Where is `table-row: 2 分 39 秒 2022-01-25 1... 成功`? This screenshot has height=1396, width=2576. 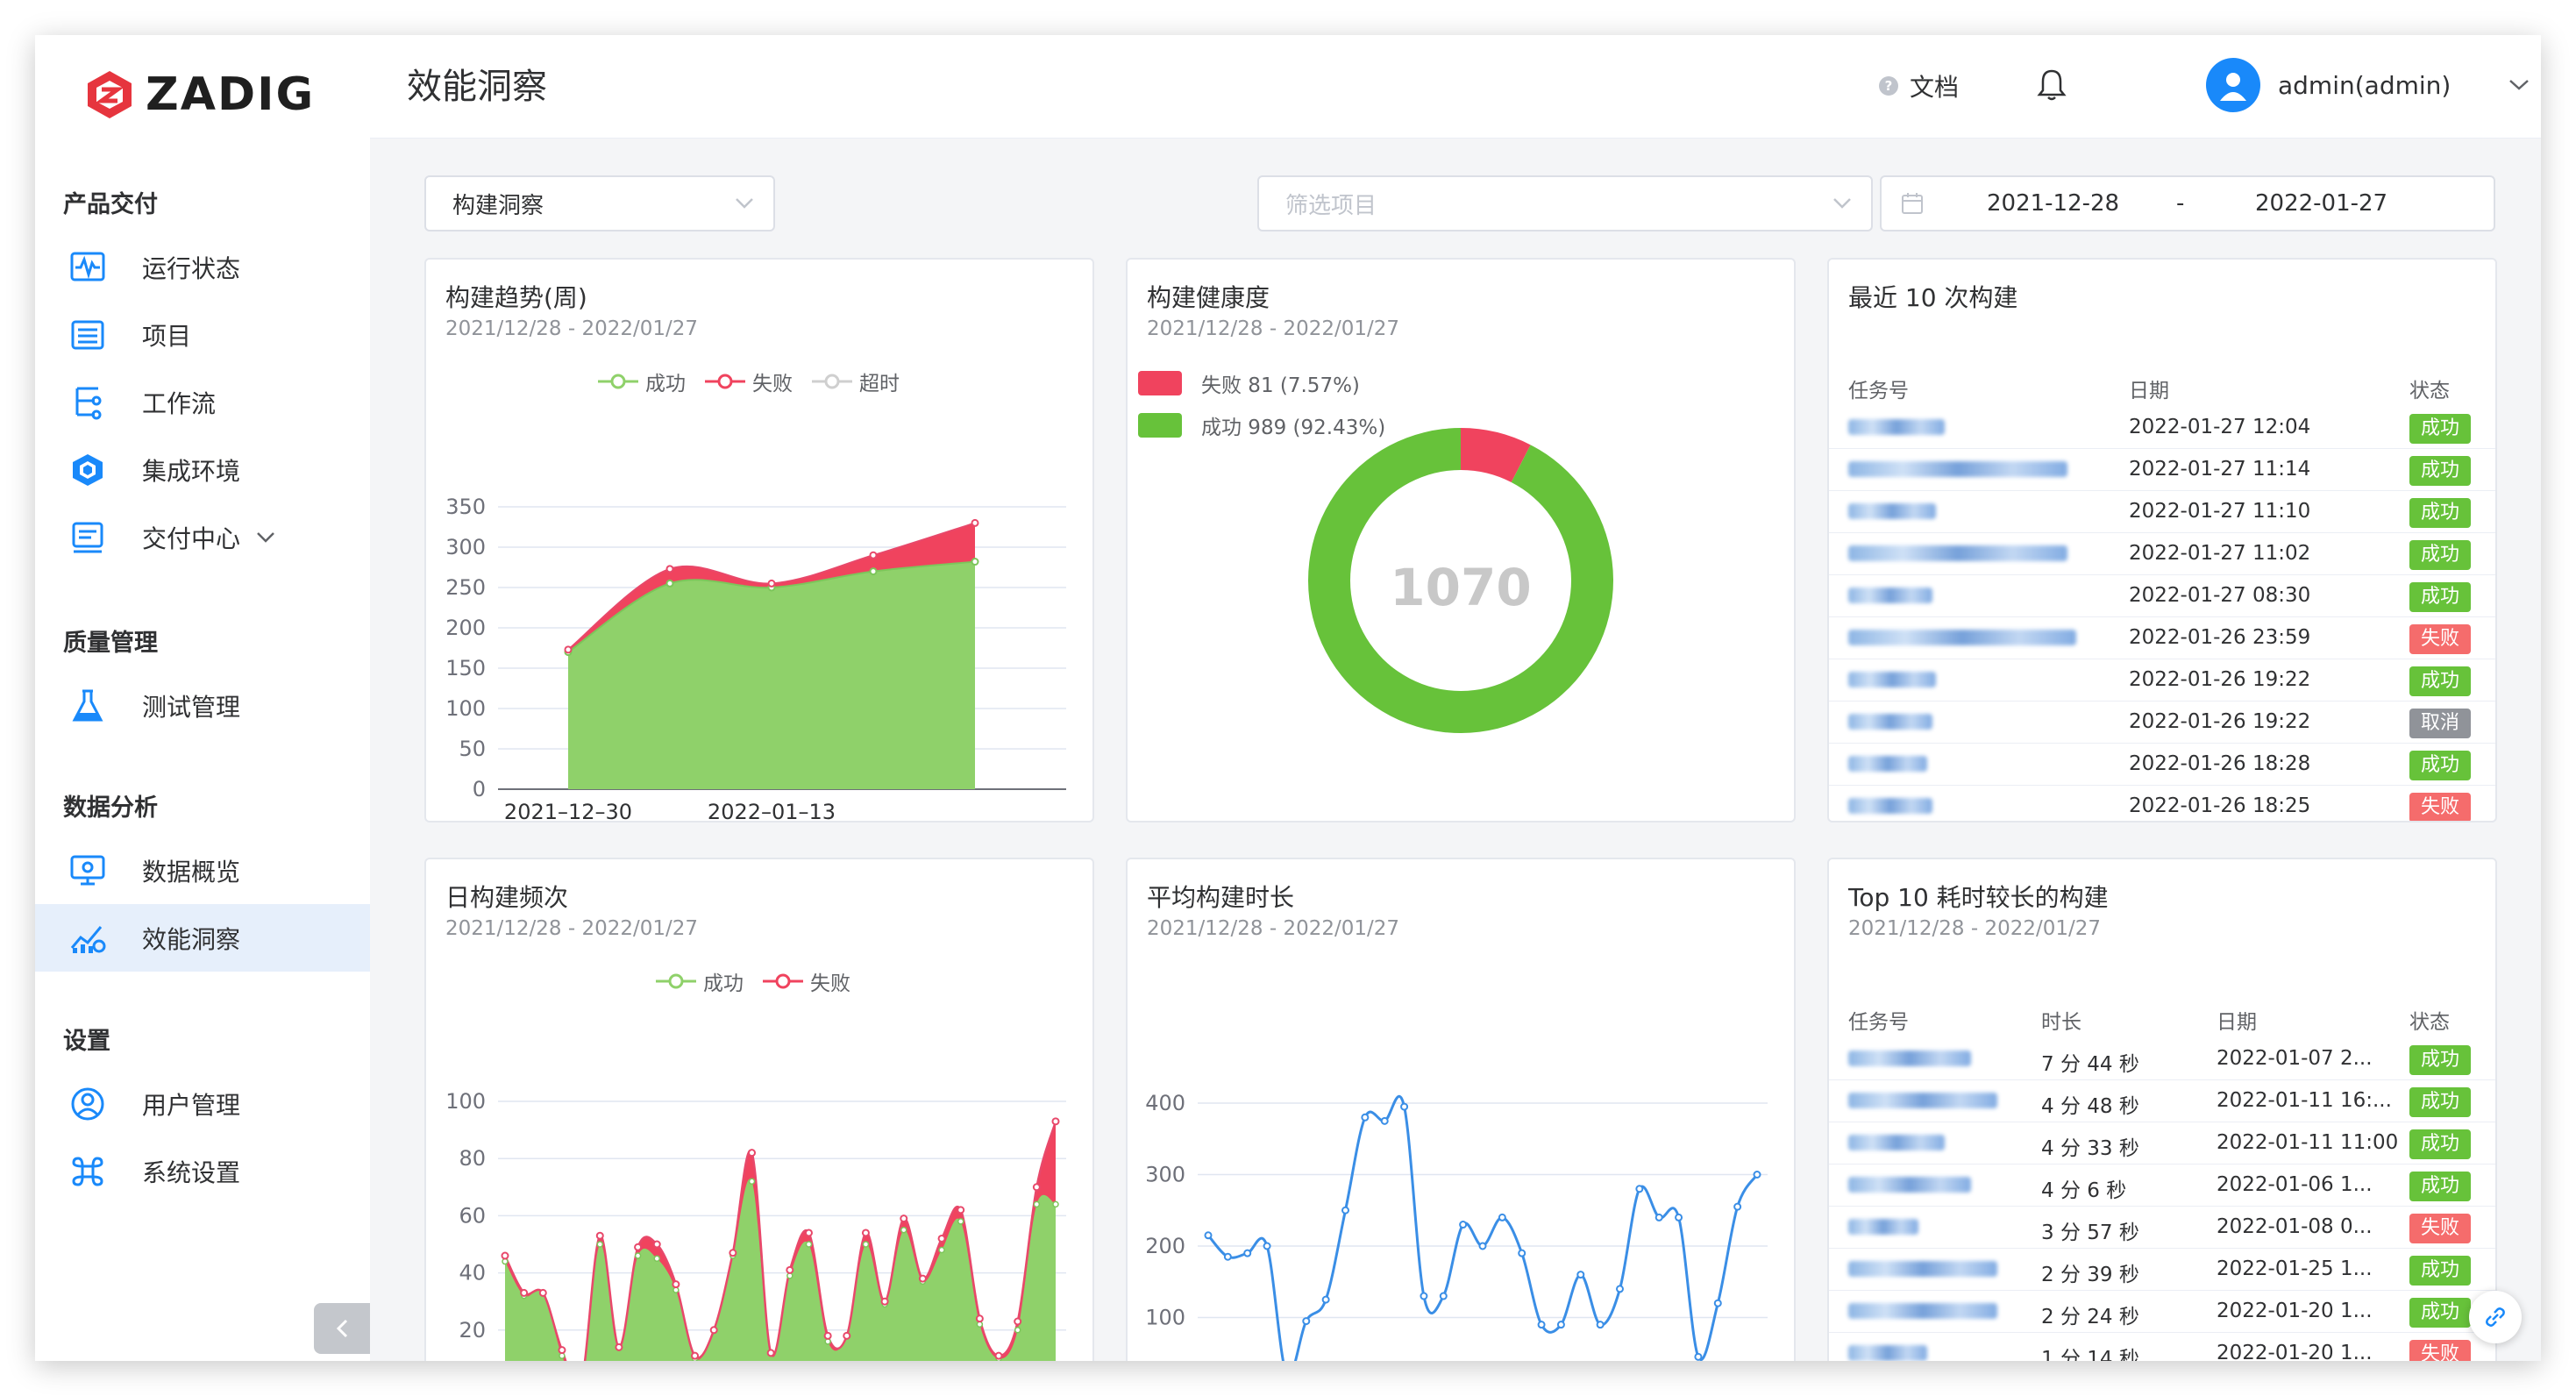
table-row: 2 分 39 秒 2022-01-25 1... 成功 is located at coordinates (2162, 1270).